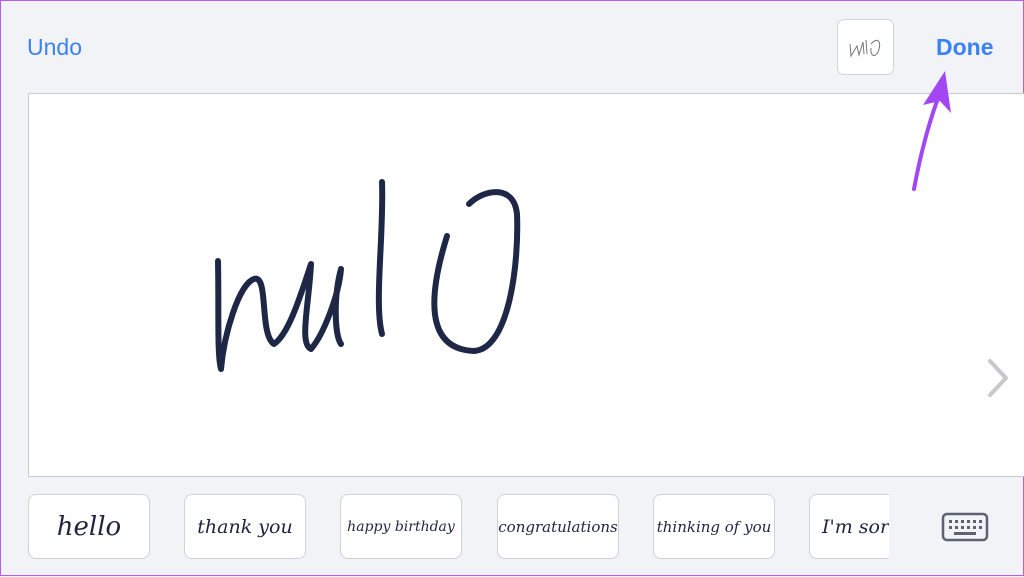  Describe the element at coordinates (714, 526) in the screenshot. I see `suggestion-thinking-of-you: thinking of you` at that location.